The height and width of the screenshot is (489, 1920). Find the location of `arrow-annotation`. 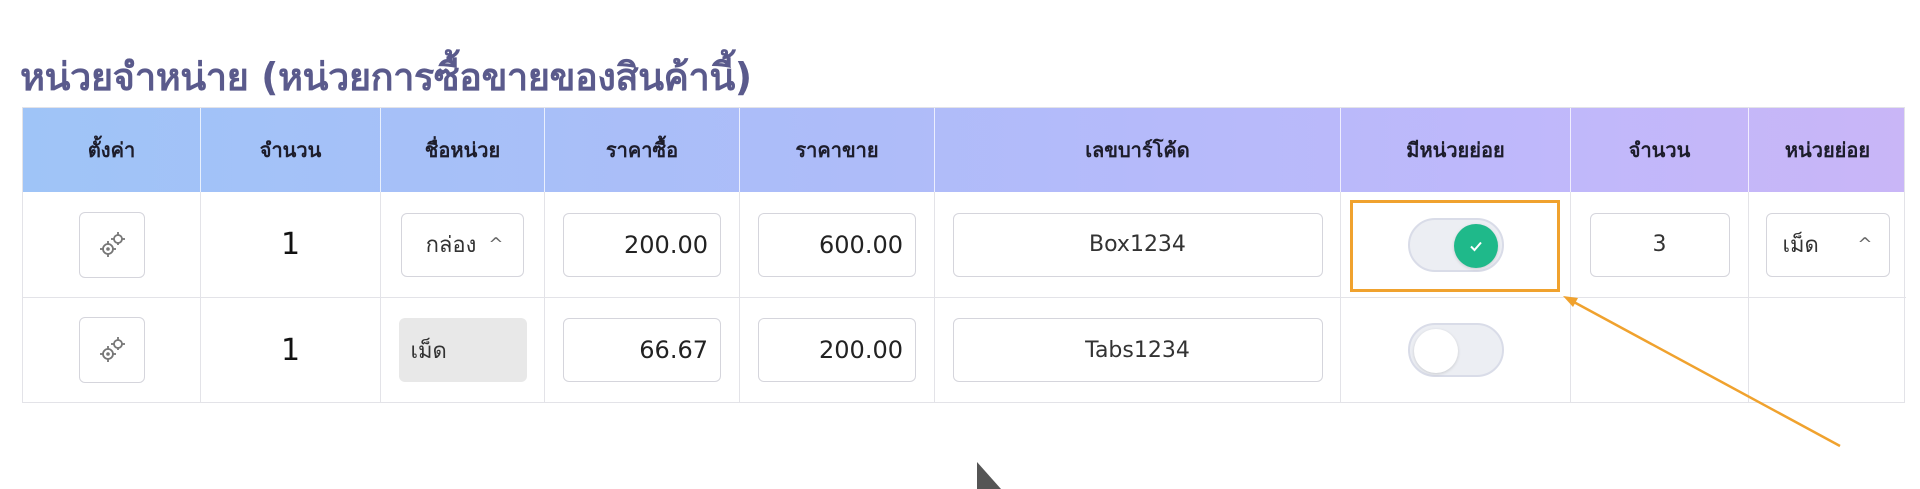

arrow-annotation is located at coordinates (1702, 372).